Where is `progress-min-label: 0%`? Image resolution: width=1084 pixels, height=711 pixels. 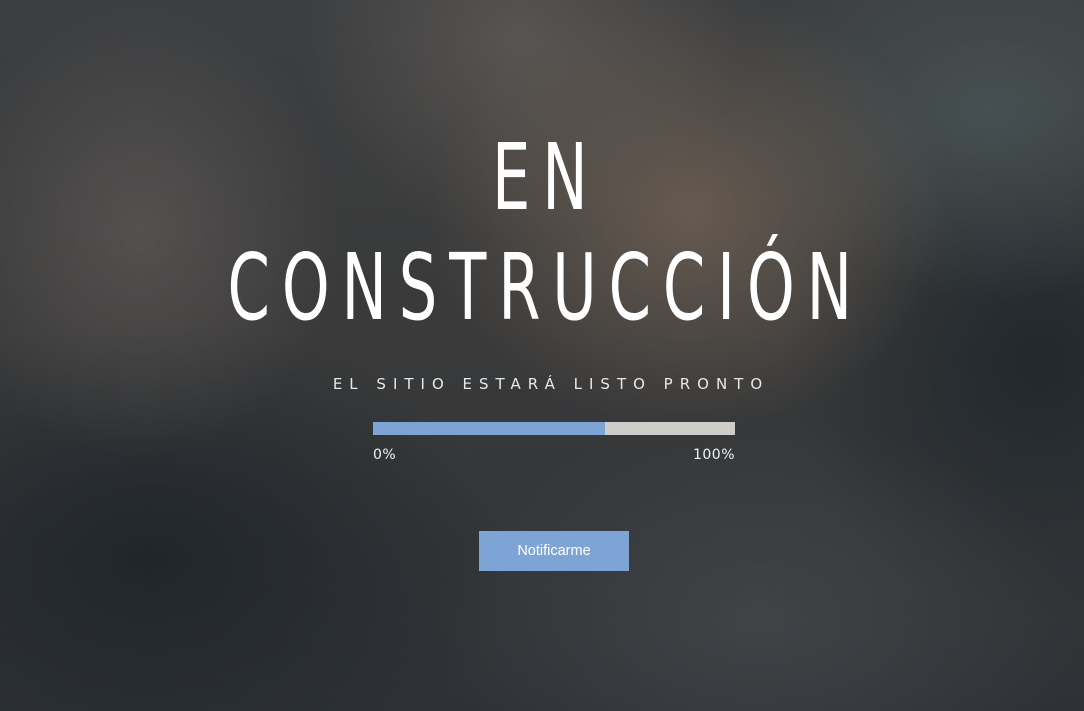
progress-min-label: 0% is located at coordinates (385, 455).